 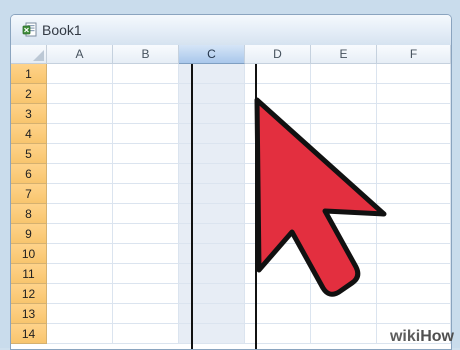 What do you see at coordinates (278, 54) in the screenshot?
I see `column-header-d: D` at bounding box center [278, 54].